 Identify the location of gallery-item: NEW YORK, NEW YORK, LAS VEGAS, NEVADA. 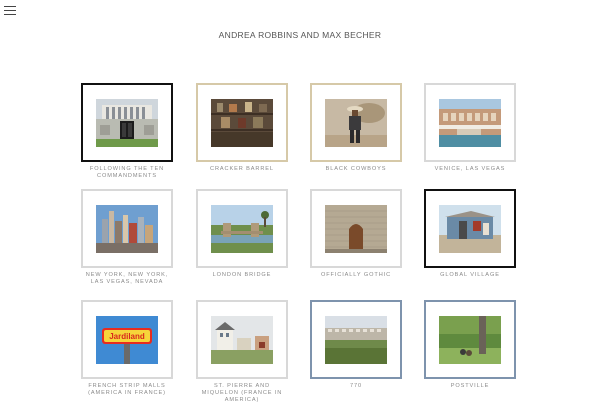
(127, 237).